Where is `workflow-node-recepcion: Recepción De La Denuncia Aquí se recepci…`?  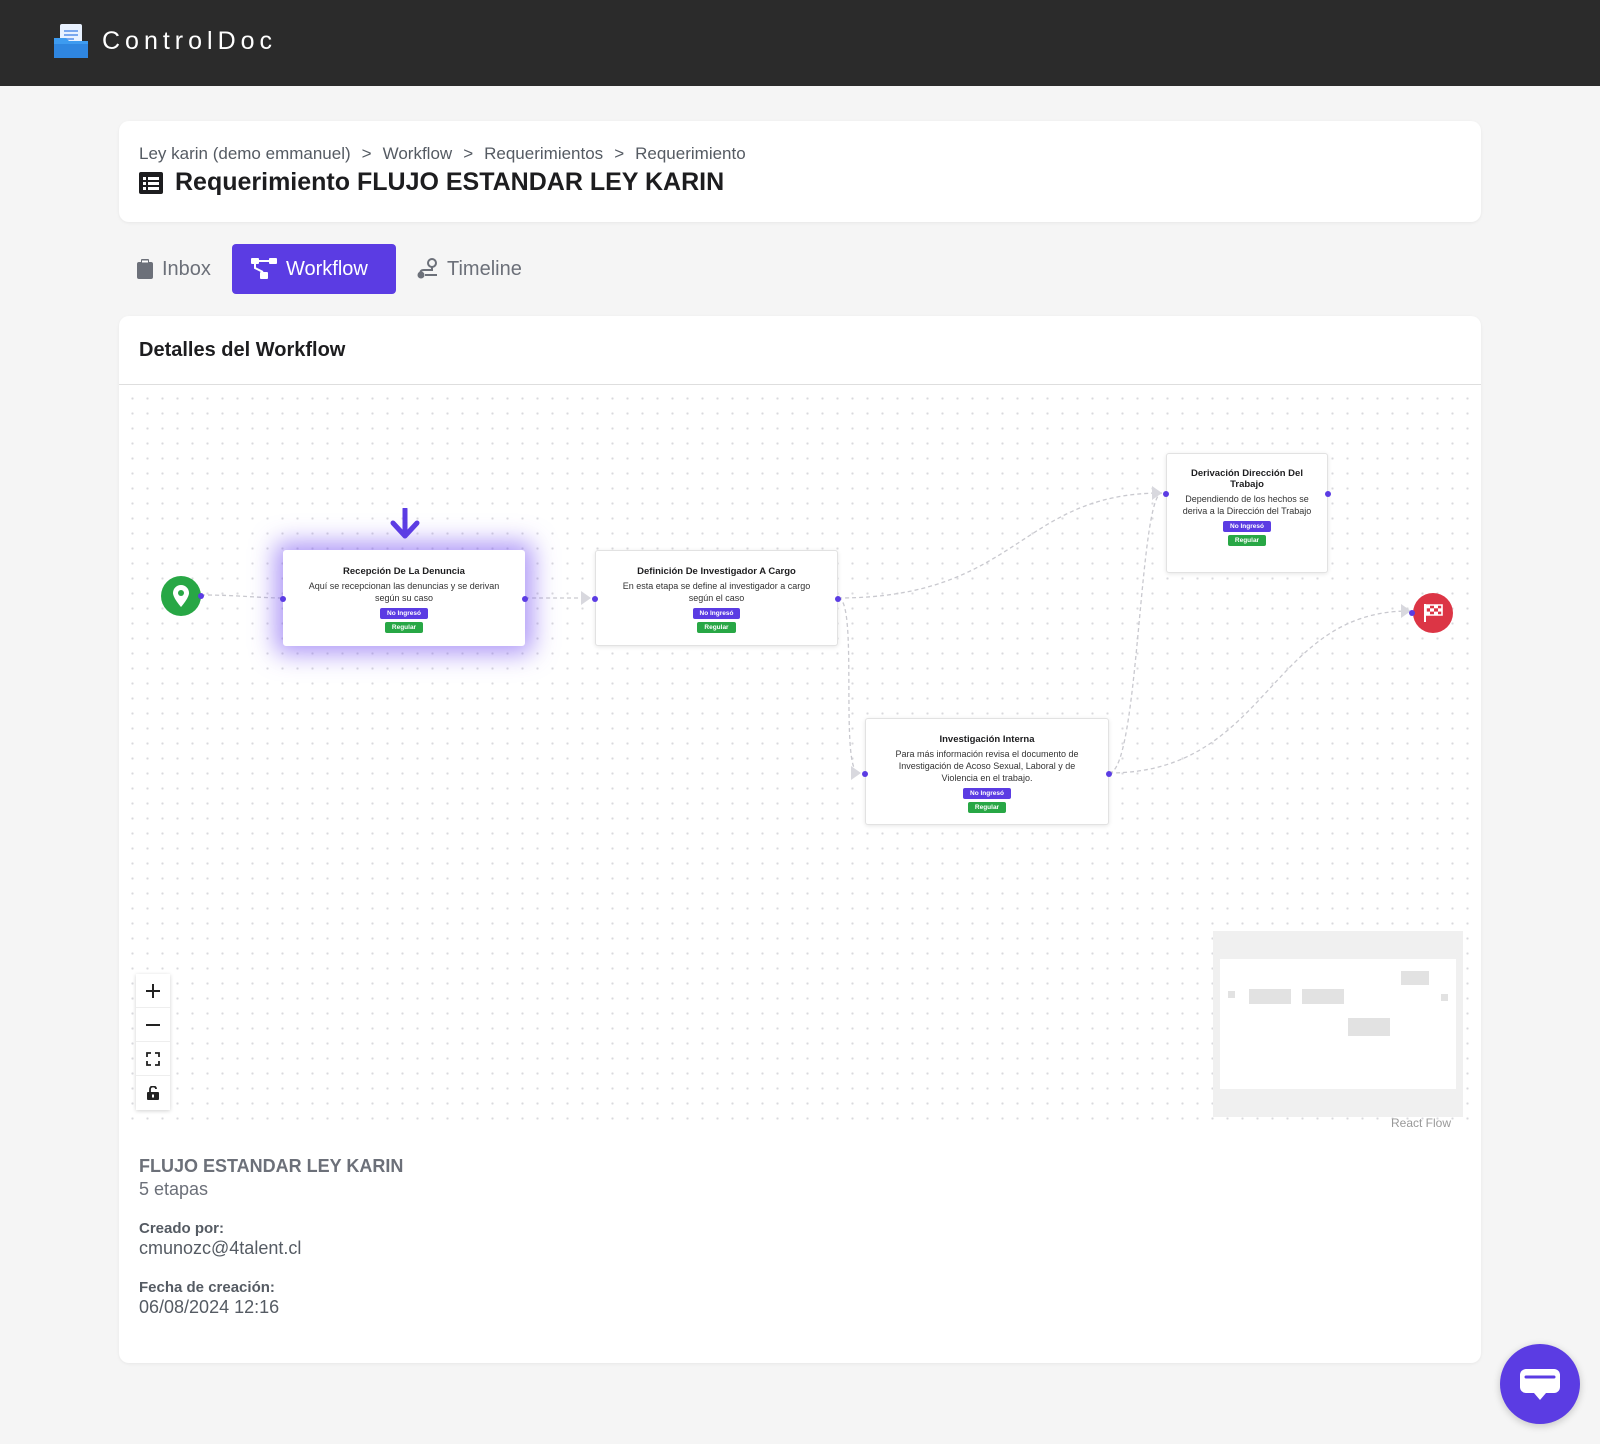
workflow-node-recepcion: Recepción De La Denuncia Aquí se recepci… is located at coordinates (404, 598).